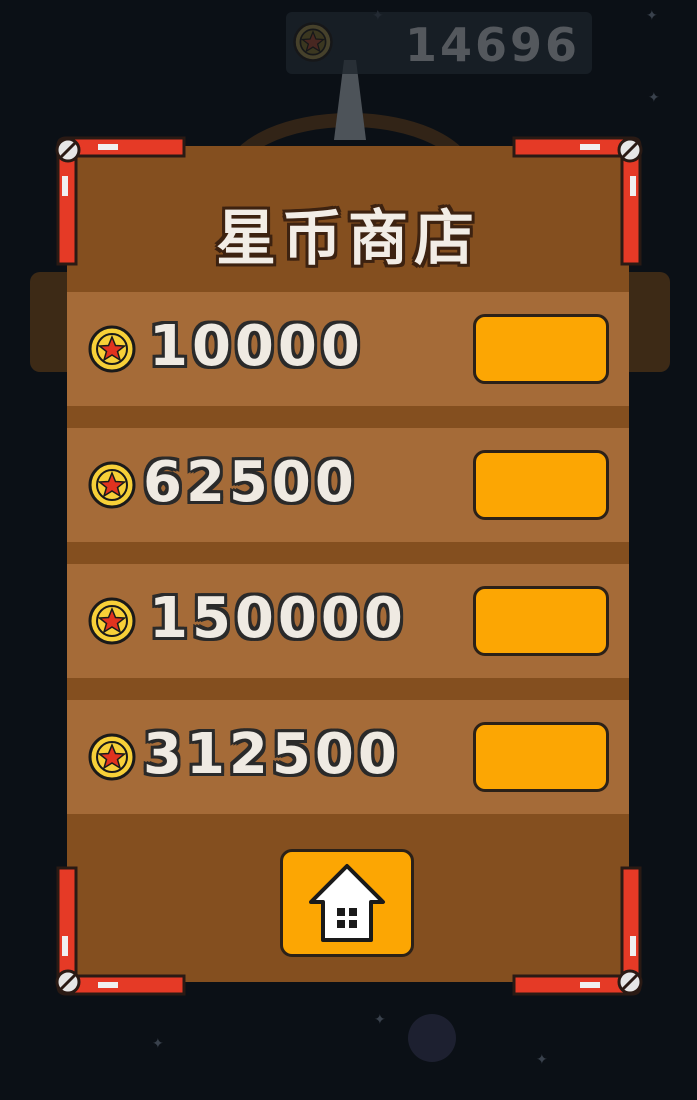 This screenshot has height=1100, width=697. I want to click on coin-balance-value: 14696, so click(492, 45).